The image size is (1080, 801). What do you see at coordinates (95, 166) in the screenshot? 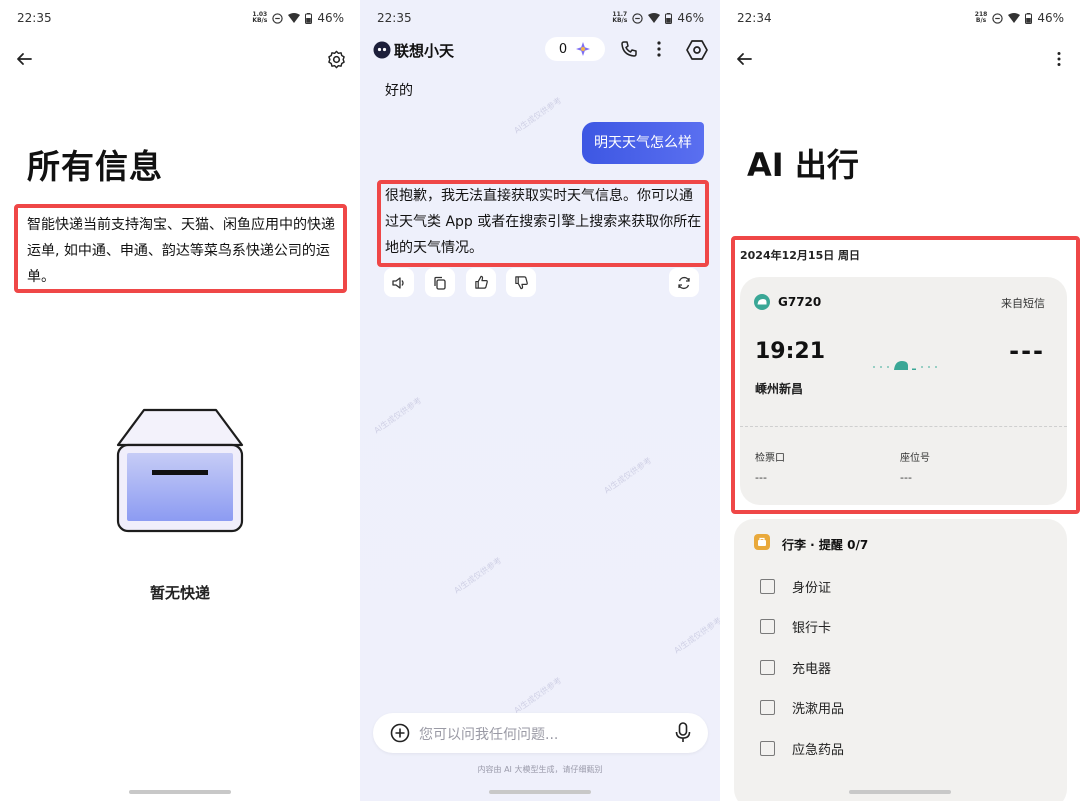
I see `page-title: 所有信息` at bounding box center [95, 166].